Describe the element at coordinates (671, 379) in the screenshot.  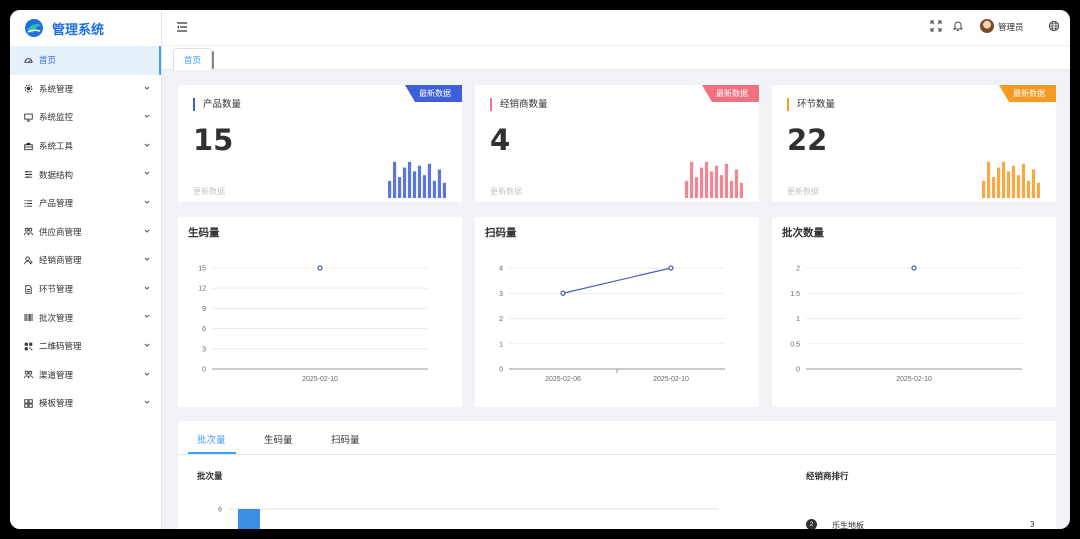
I see `x-tick-label: 2025-02-10` at that location.